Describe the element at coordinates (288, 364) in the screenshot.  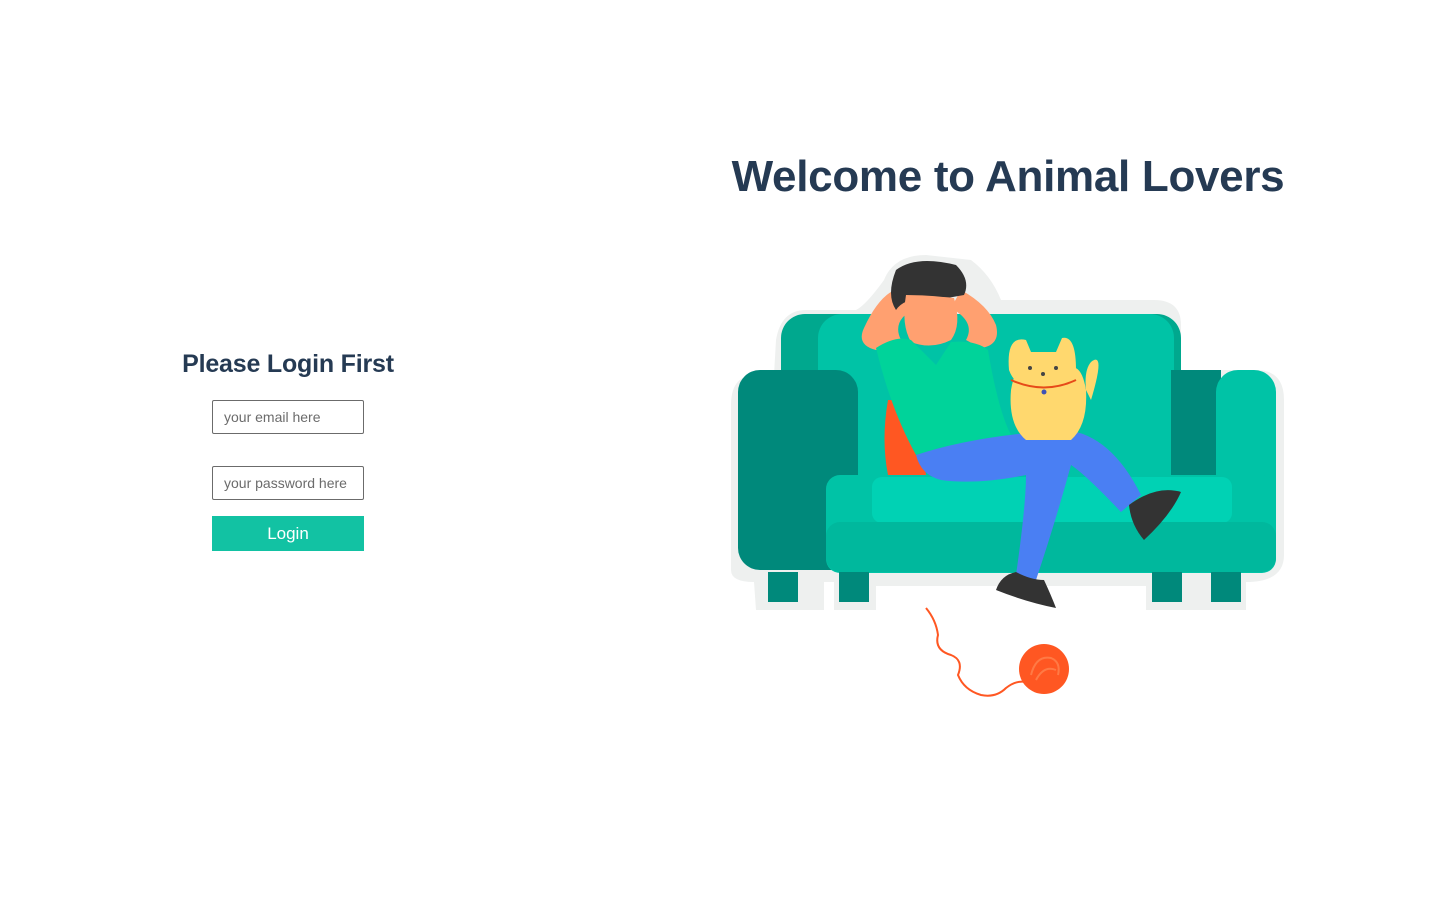
I see `login-title: Please Login First` at that location.